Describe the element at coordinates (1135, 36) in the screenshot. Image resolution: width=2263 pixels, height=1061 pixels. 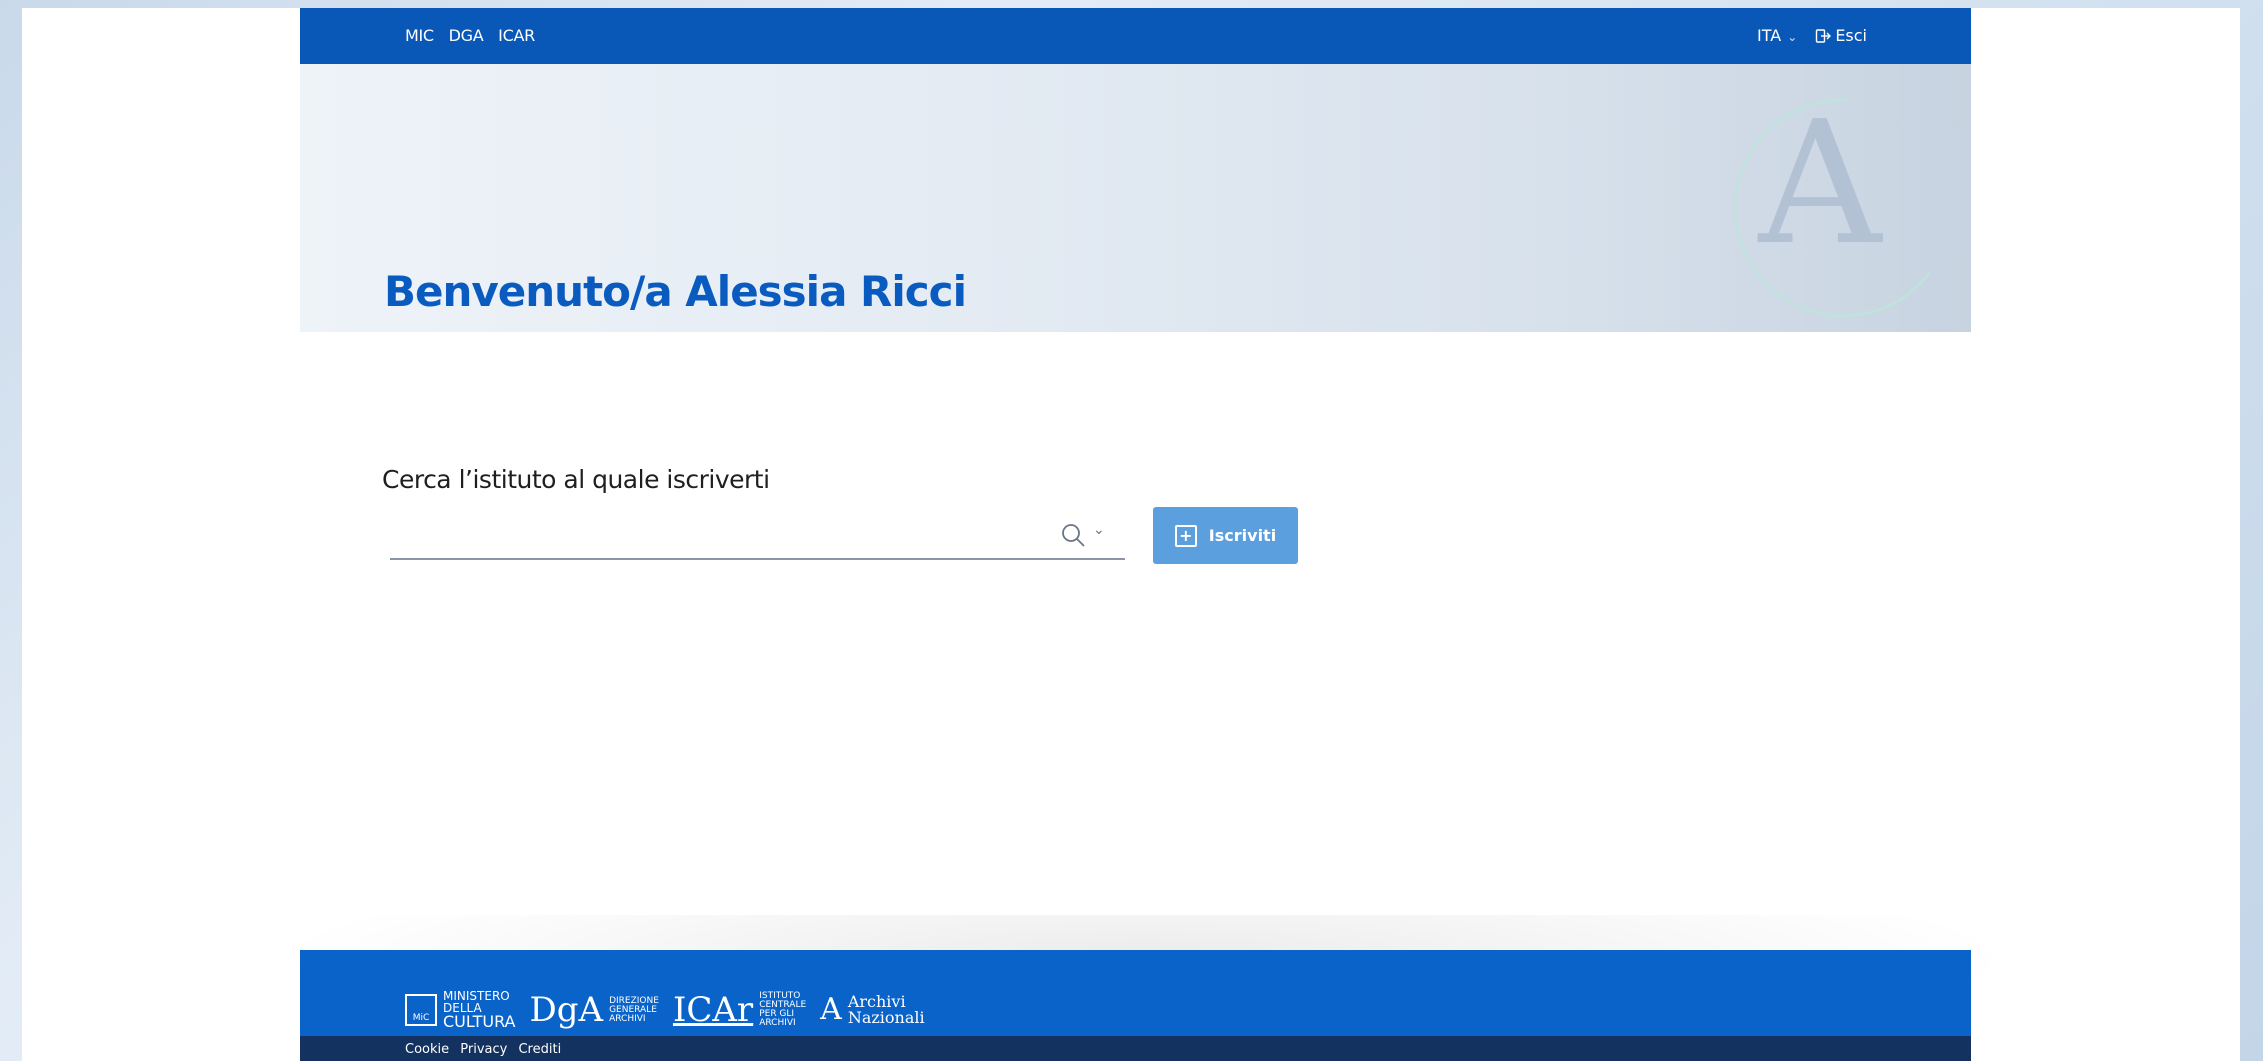
I see `top-bar: MIC DGA ICAR ITA ⌄ Esci` at that location.